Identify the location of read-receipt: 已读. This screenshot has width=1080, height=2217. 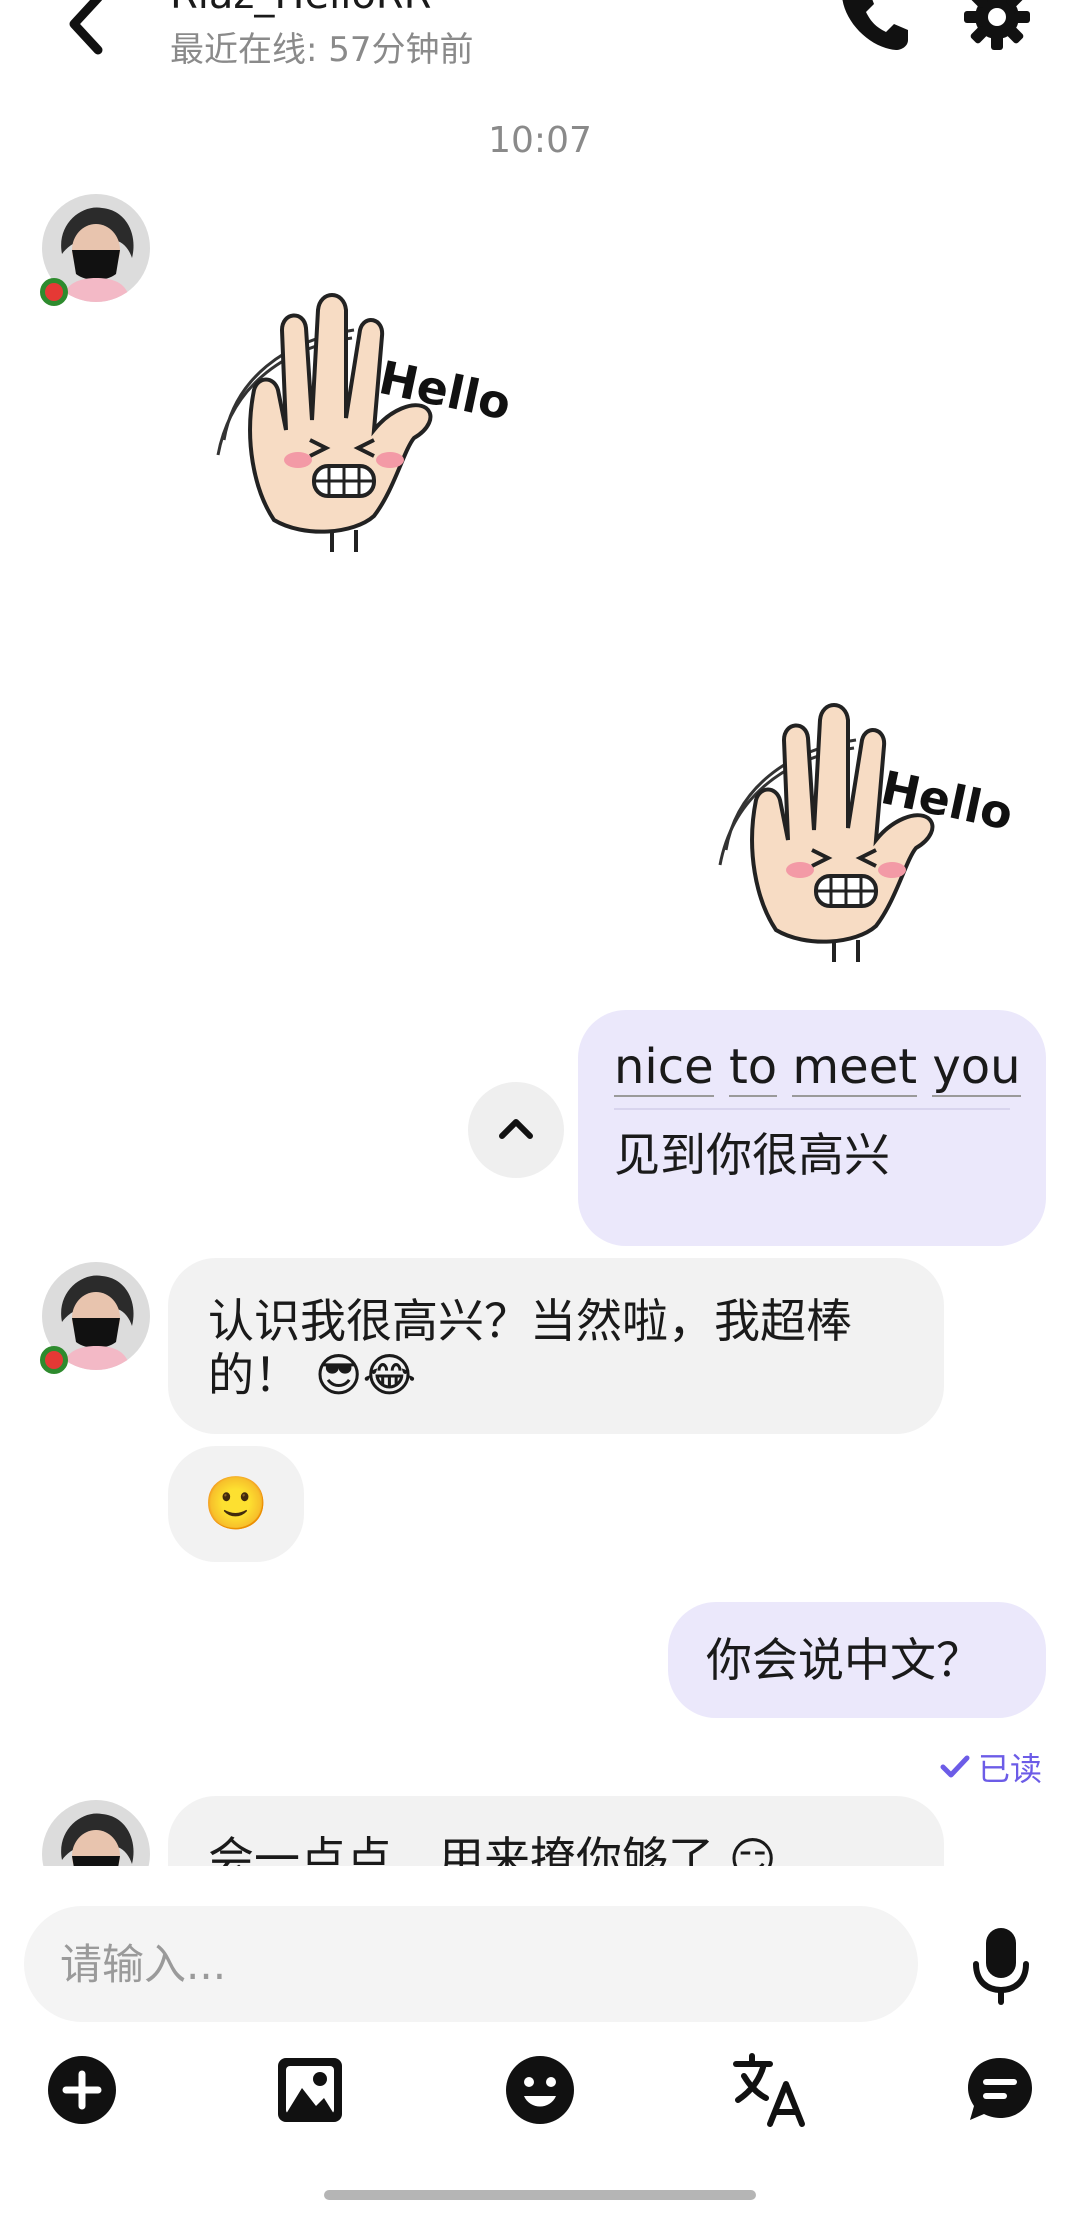
(991, 1767).